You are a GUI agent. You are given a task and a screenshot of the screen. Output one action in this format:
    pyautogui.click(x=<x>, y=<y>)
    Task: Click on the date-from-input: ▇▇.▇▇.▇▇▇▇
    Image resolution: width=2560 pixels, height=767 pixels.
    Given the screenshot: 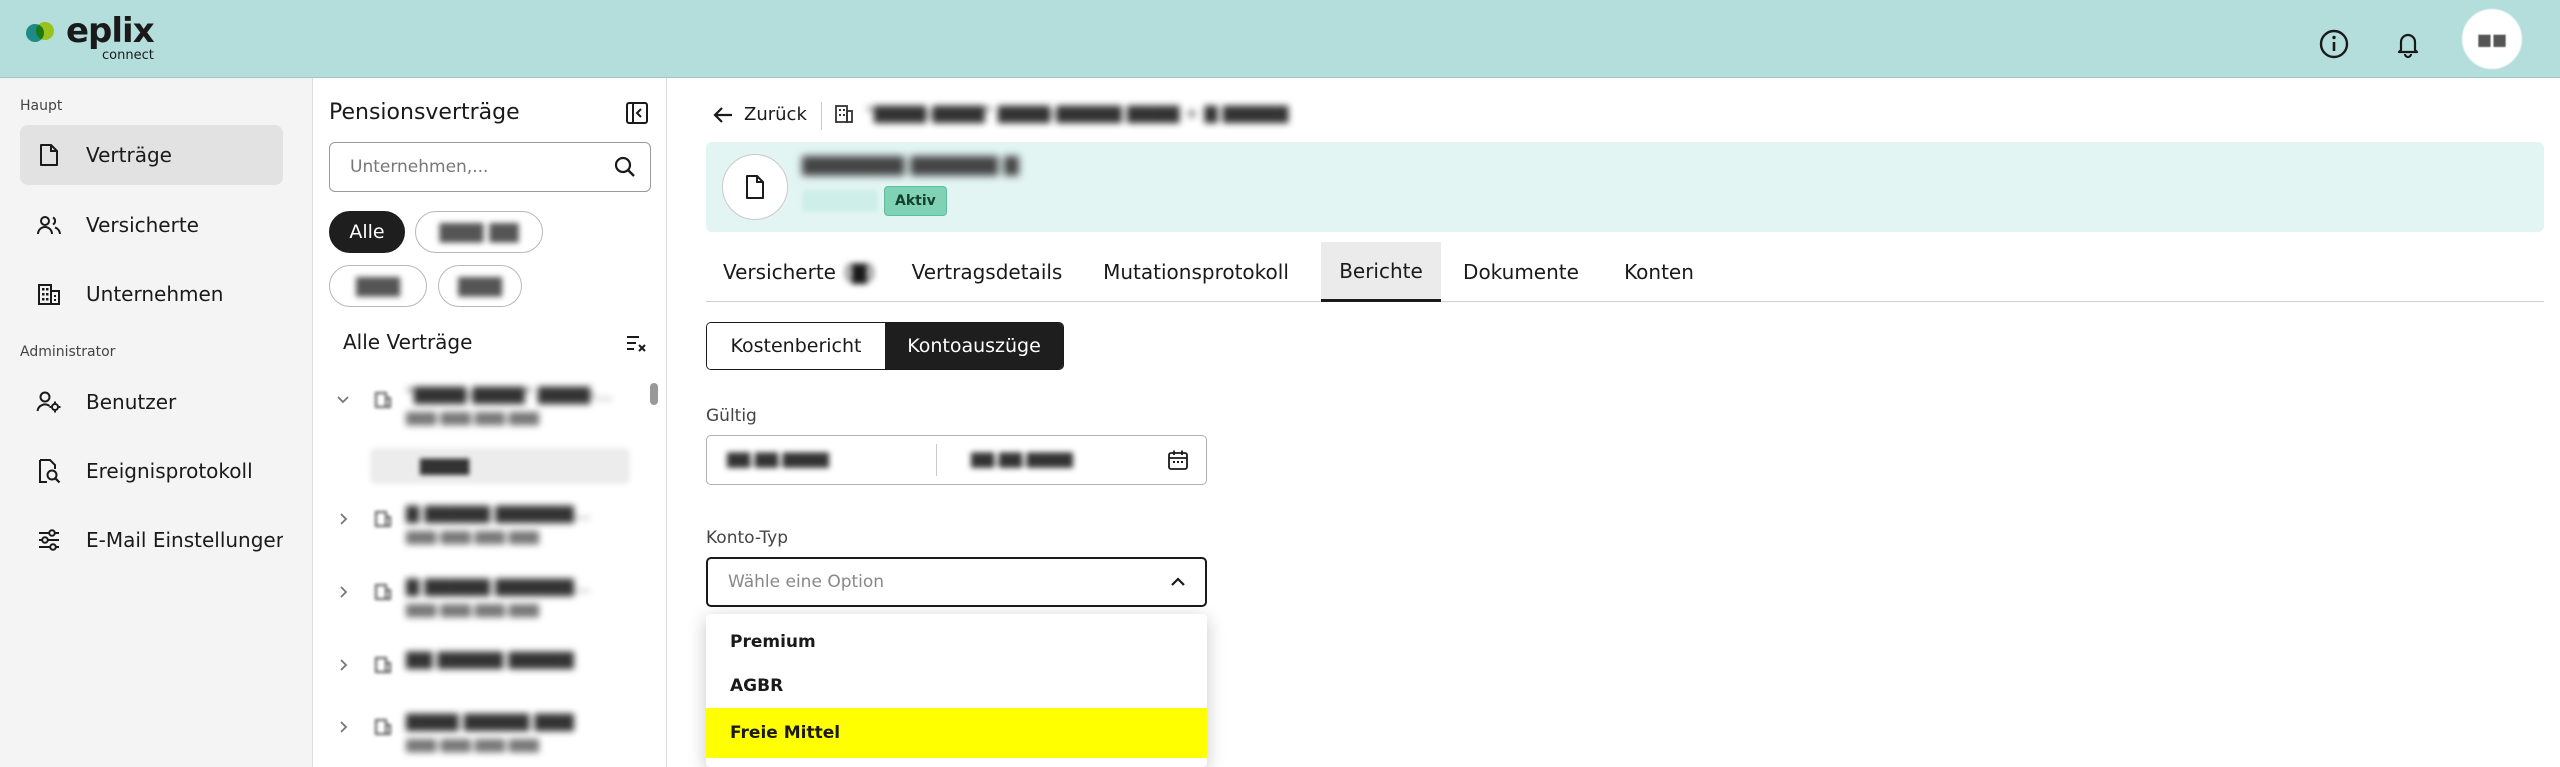 What is the action you would take?
    pyautogui.click(x=778, y=459)
    